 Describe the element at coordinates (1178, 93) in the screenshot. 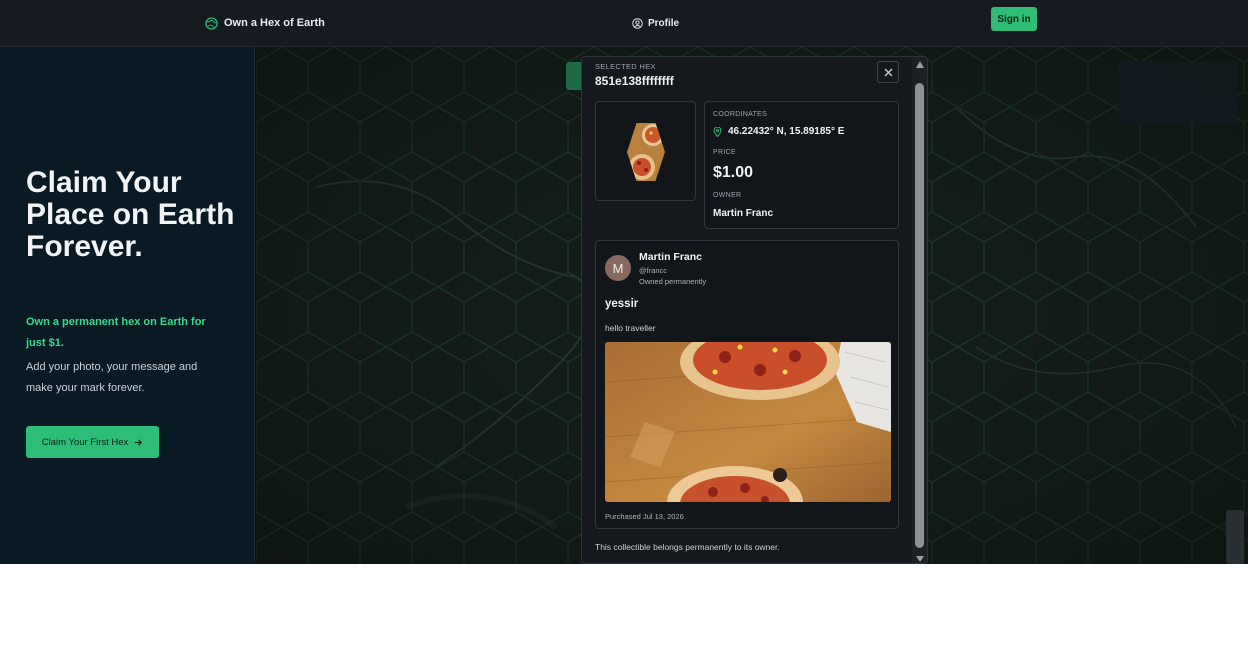

I see `map-layer-panel` at that location.